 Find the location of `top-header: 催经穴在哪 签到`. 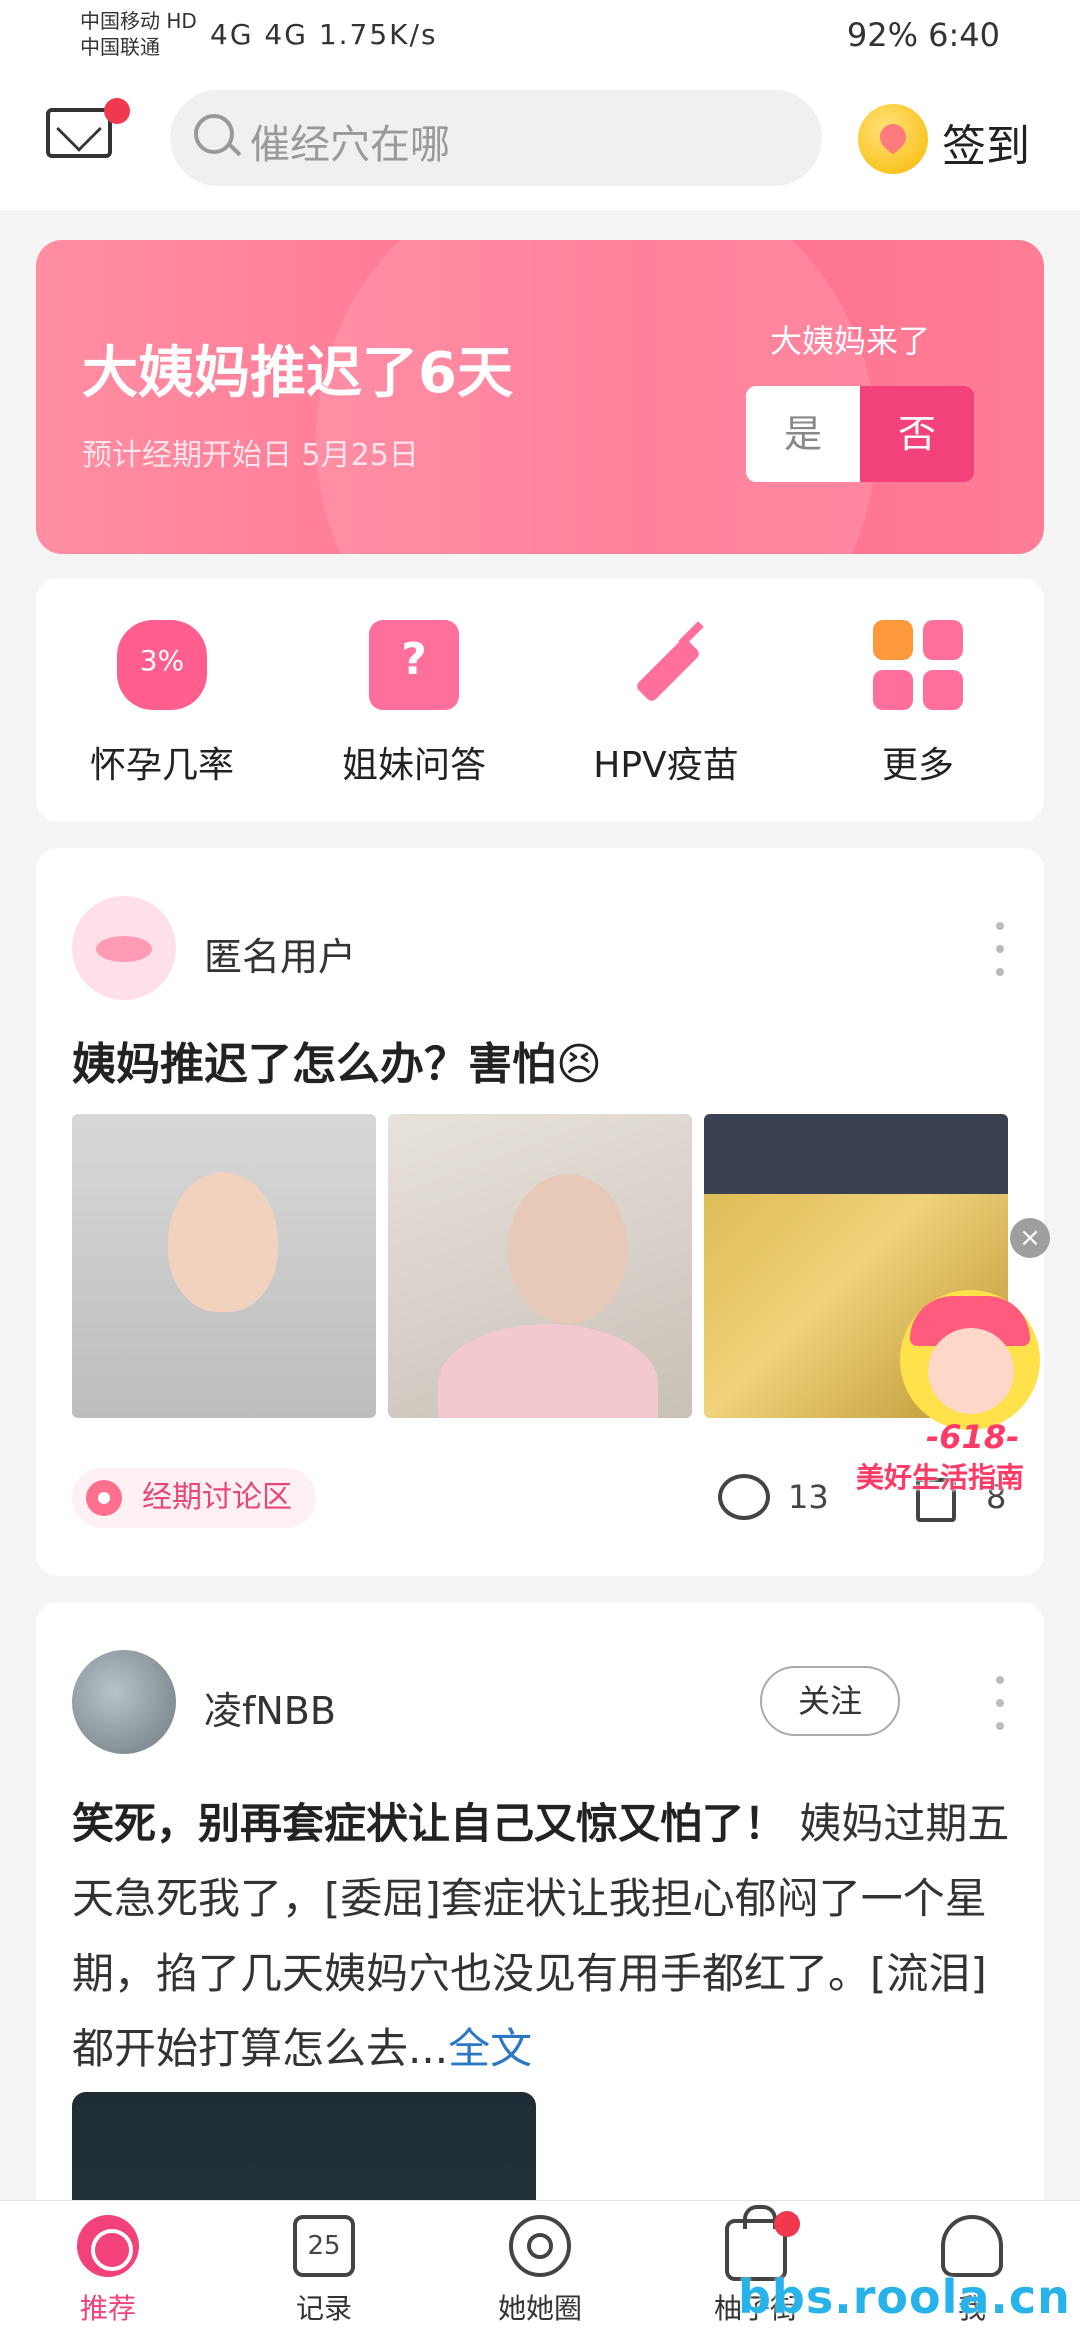

top-header: 催经穴在哪 签到 is located at coordinates (540, 145).